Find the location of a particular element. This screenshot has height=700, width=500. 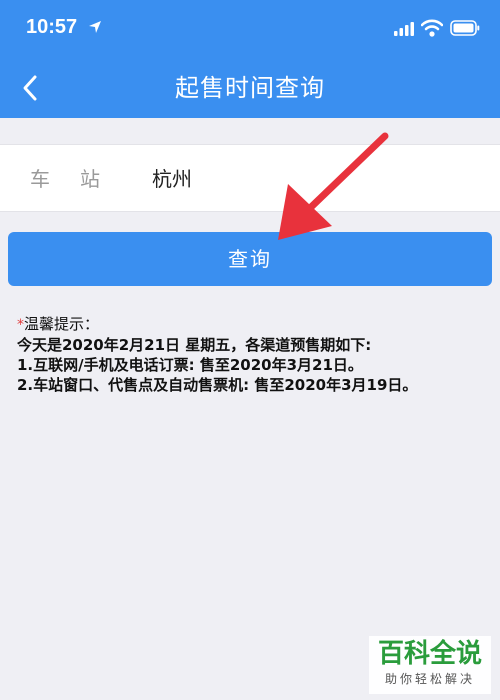

red-arrow-annotation-icon is located at coordinates (333, 186).